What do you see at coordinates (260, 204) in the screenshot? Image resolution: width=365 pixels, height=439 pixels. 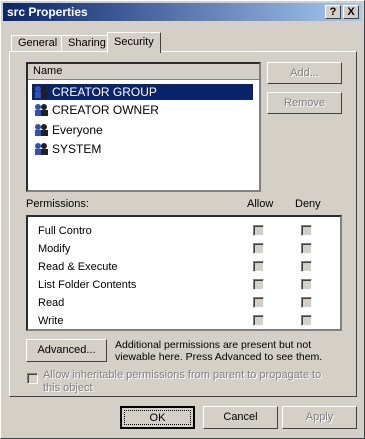 I see `allow-column-label: Allow` at bounding box center [260, 204].